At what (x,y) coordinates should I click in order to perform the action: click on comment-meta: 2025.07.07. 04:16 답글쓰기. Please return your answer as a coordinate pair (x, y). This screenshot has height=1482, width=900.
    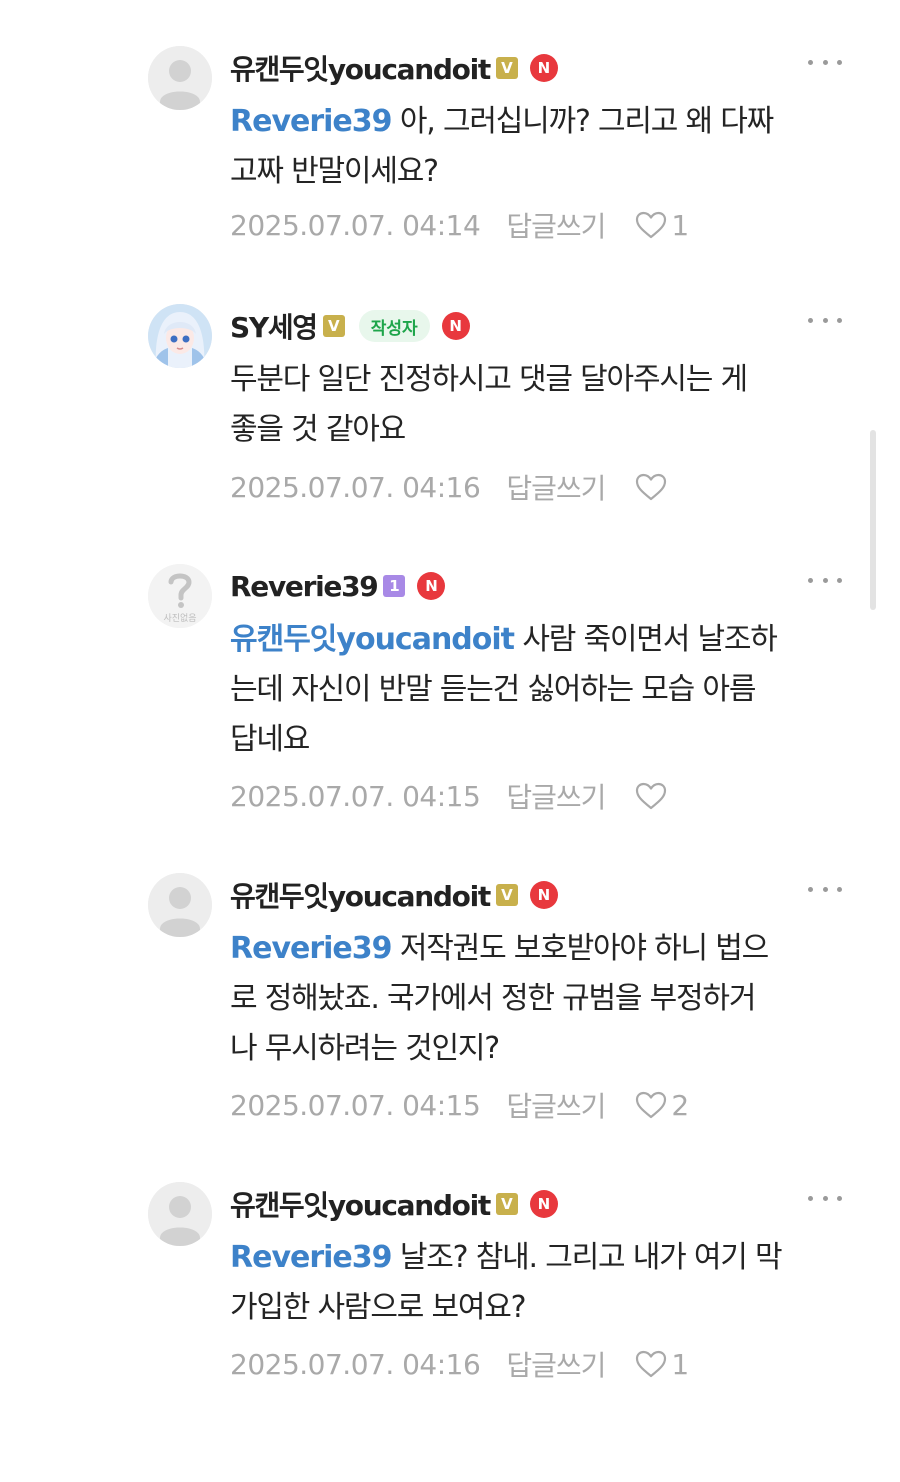
    Looking at the image, I should click on (448, 487).